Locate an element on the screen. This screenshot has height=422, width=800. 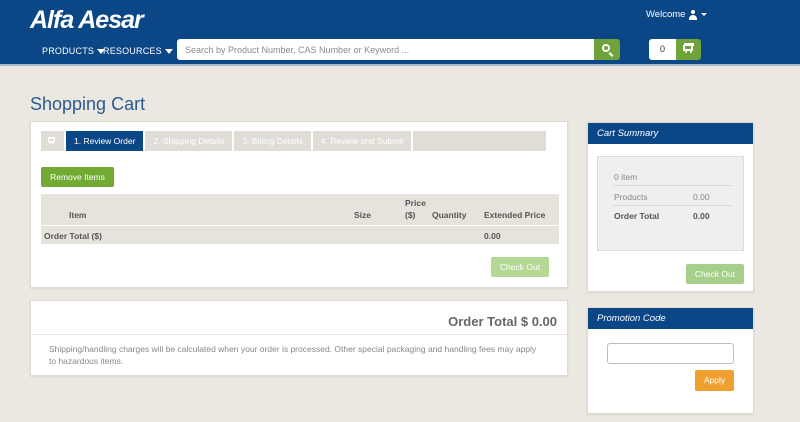
step-cart is located at coordinates (52, 141).